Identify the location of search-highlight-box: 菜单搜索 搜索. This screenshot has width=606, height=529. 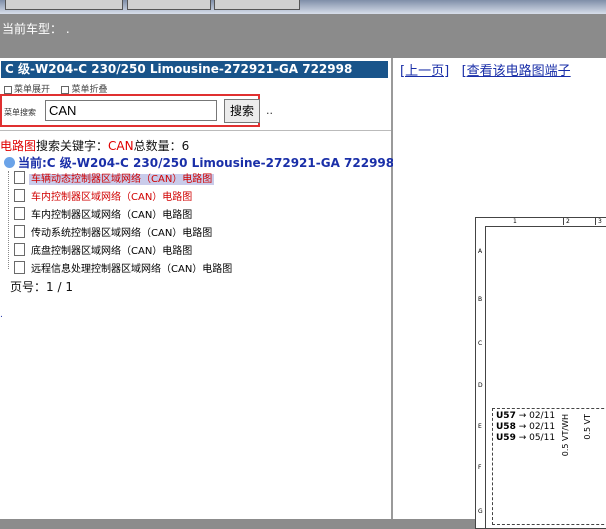
(130, 110).